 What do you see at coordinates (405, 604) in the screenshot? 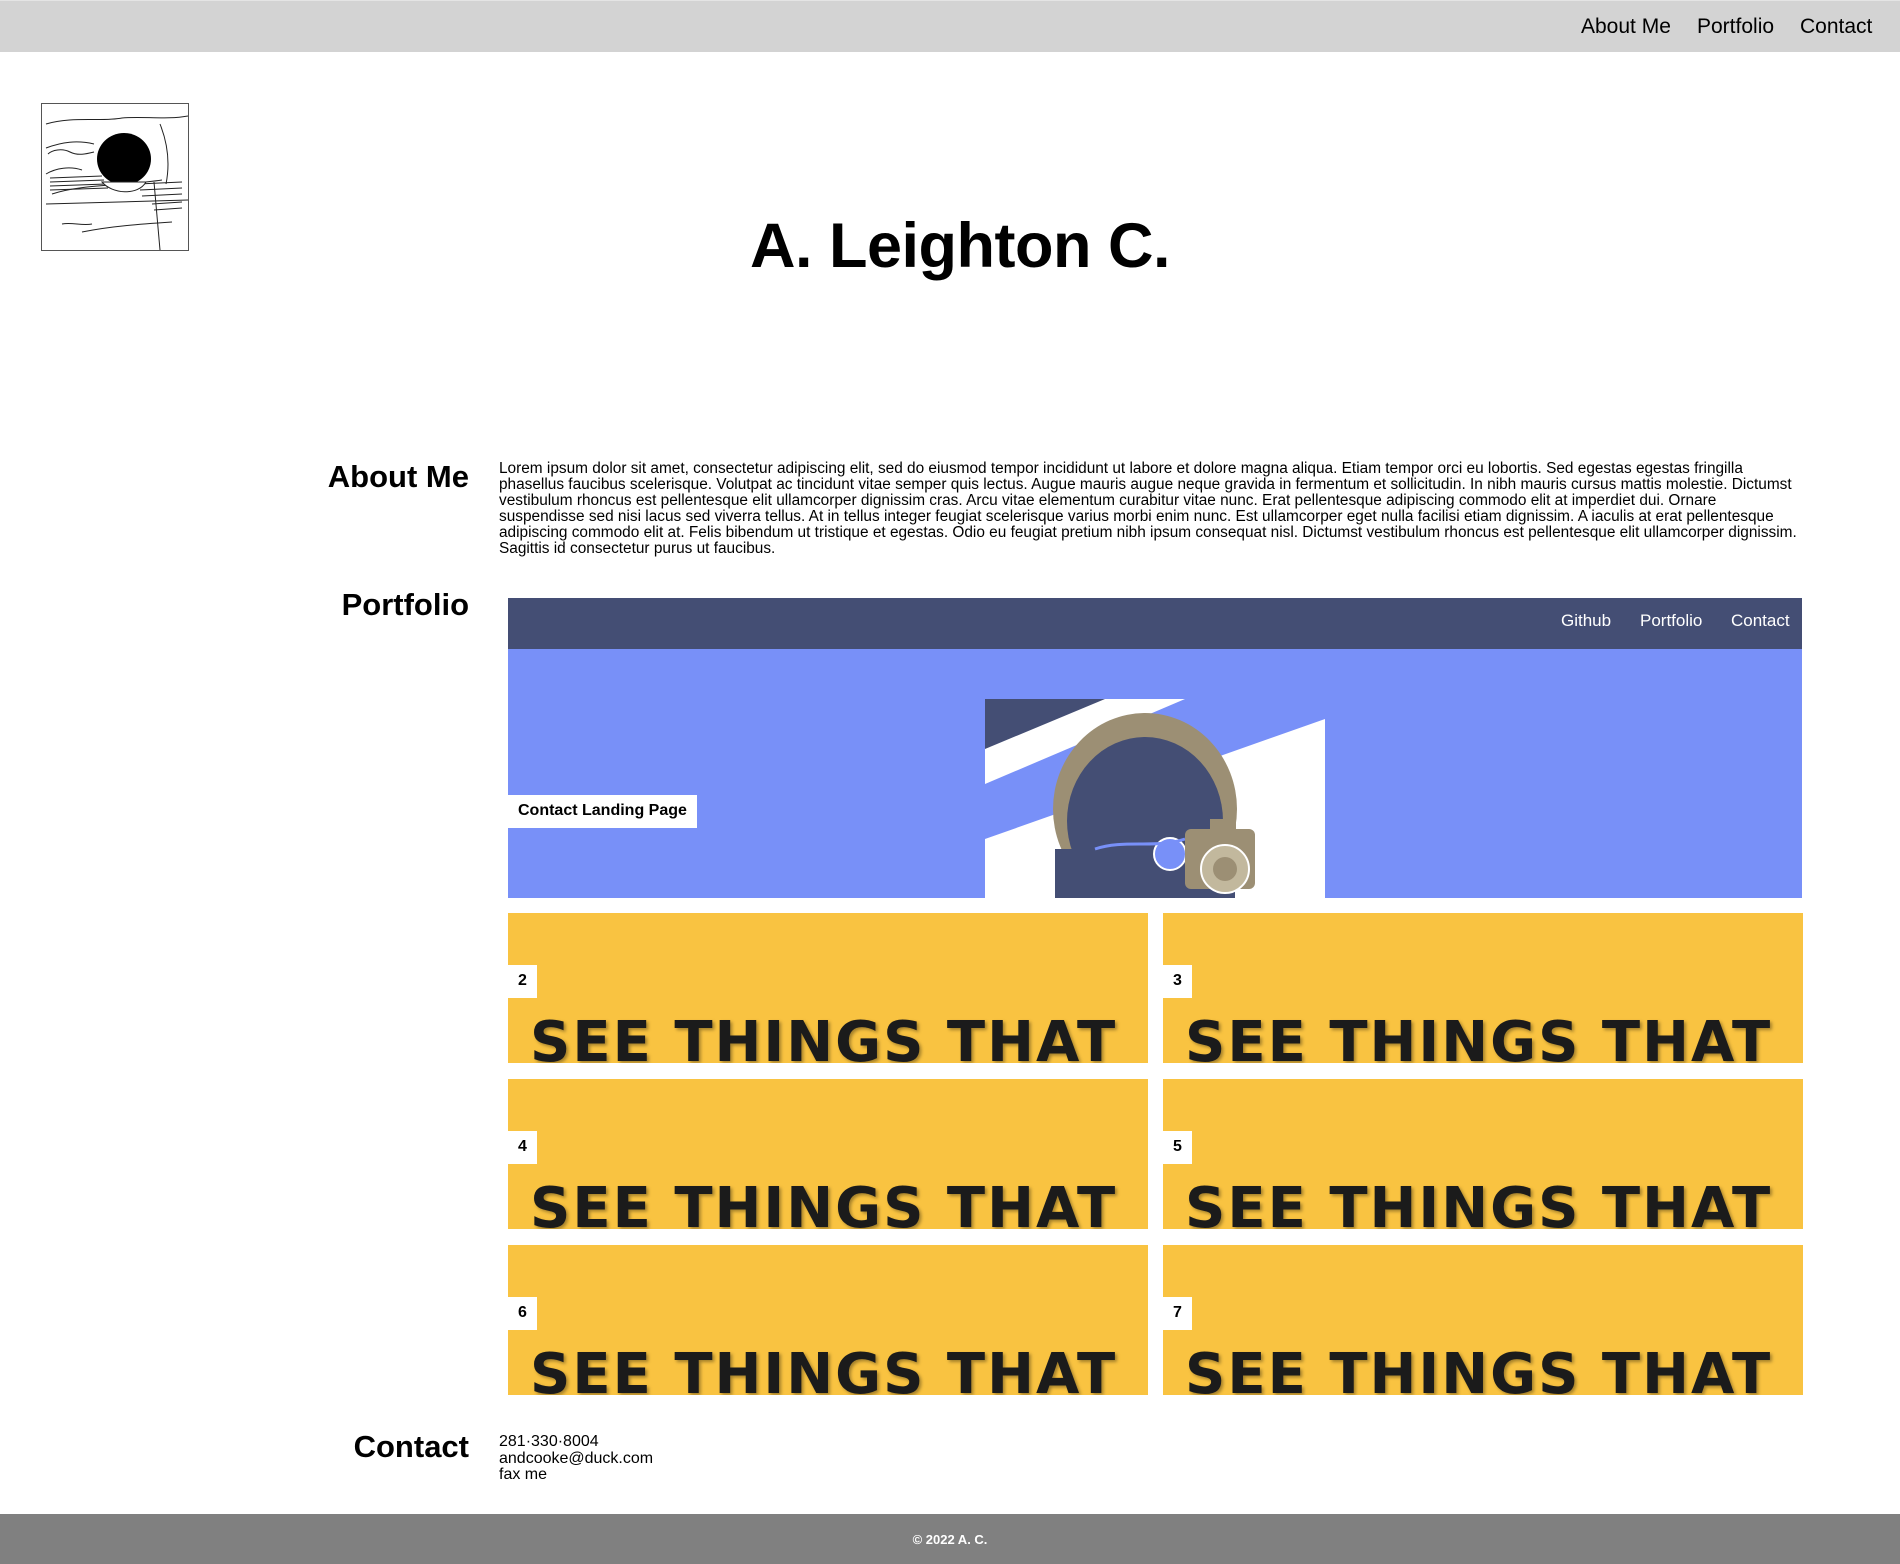
I see `portfolio-heading: Portfolio` at bounding box center [405, 604].